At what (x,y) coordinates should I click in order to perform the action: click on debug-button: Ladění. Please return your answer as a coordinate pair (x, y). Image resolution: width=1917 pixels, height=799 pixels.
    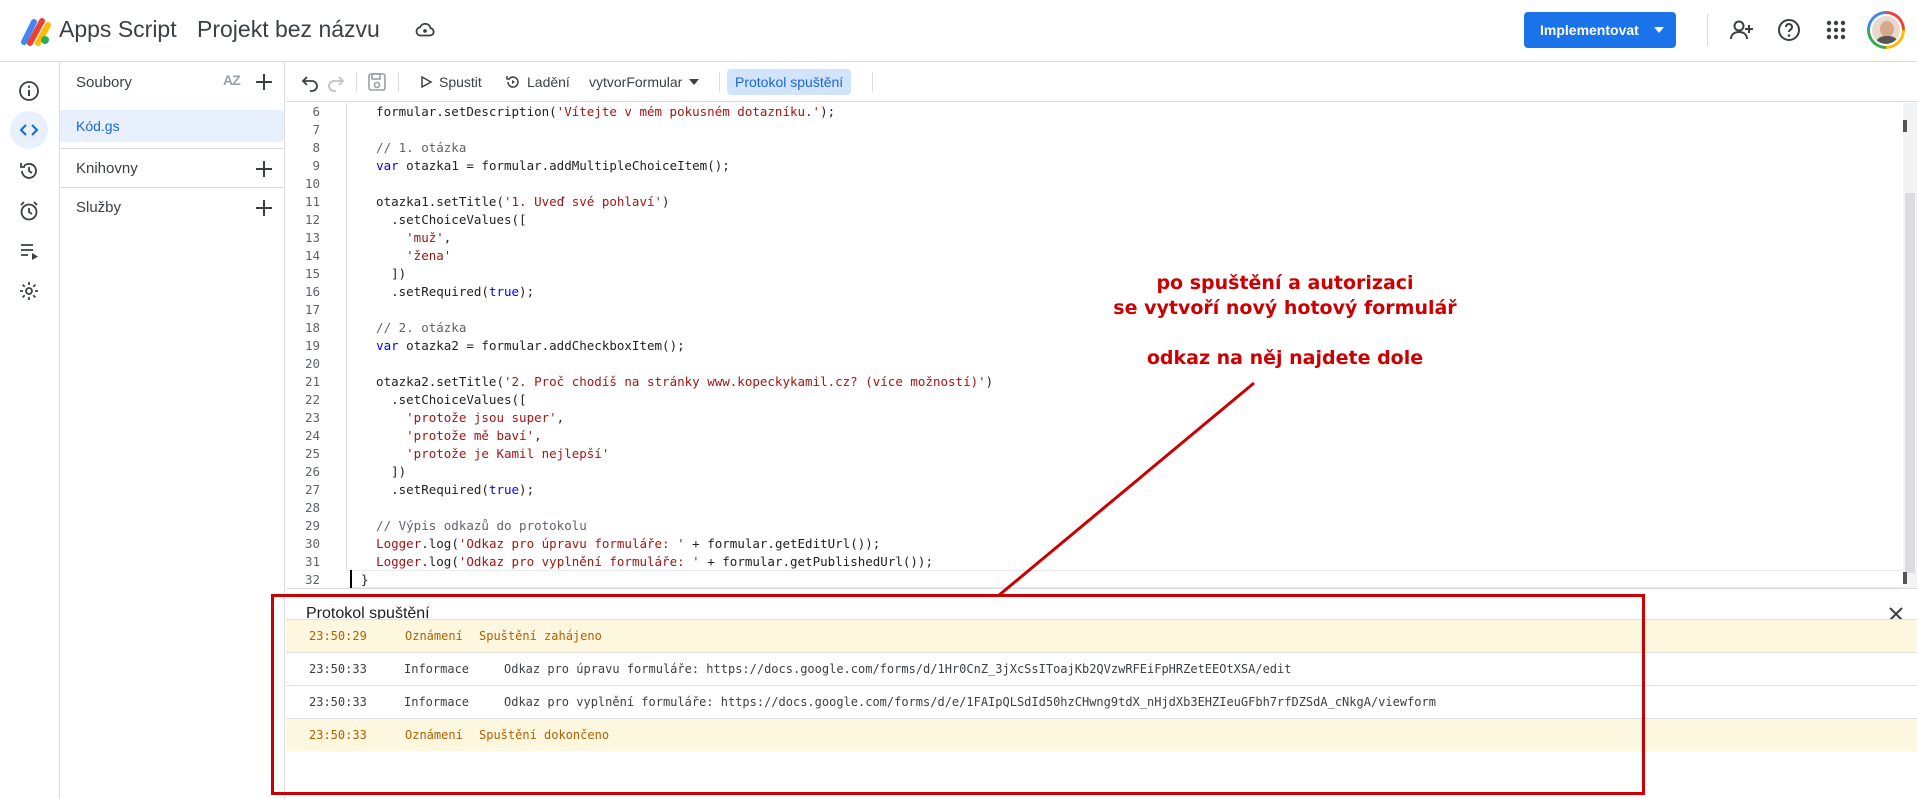
    Looking at the image, I should click on (537, 82).